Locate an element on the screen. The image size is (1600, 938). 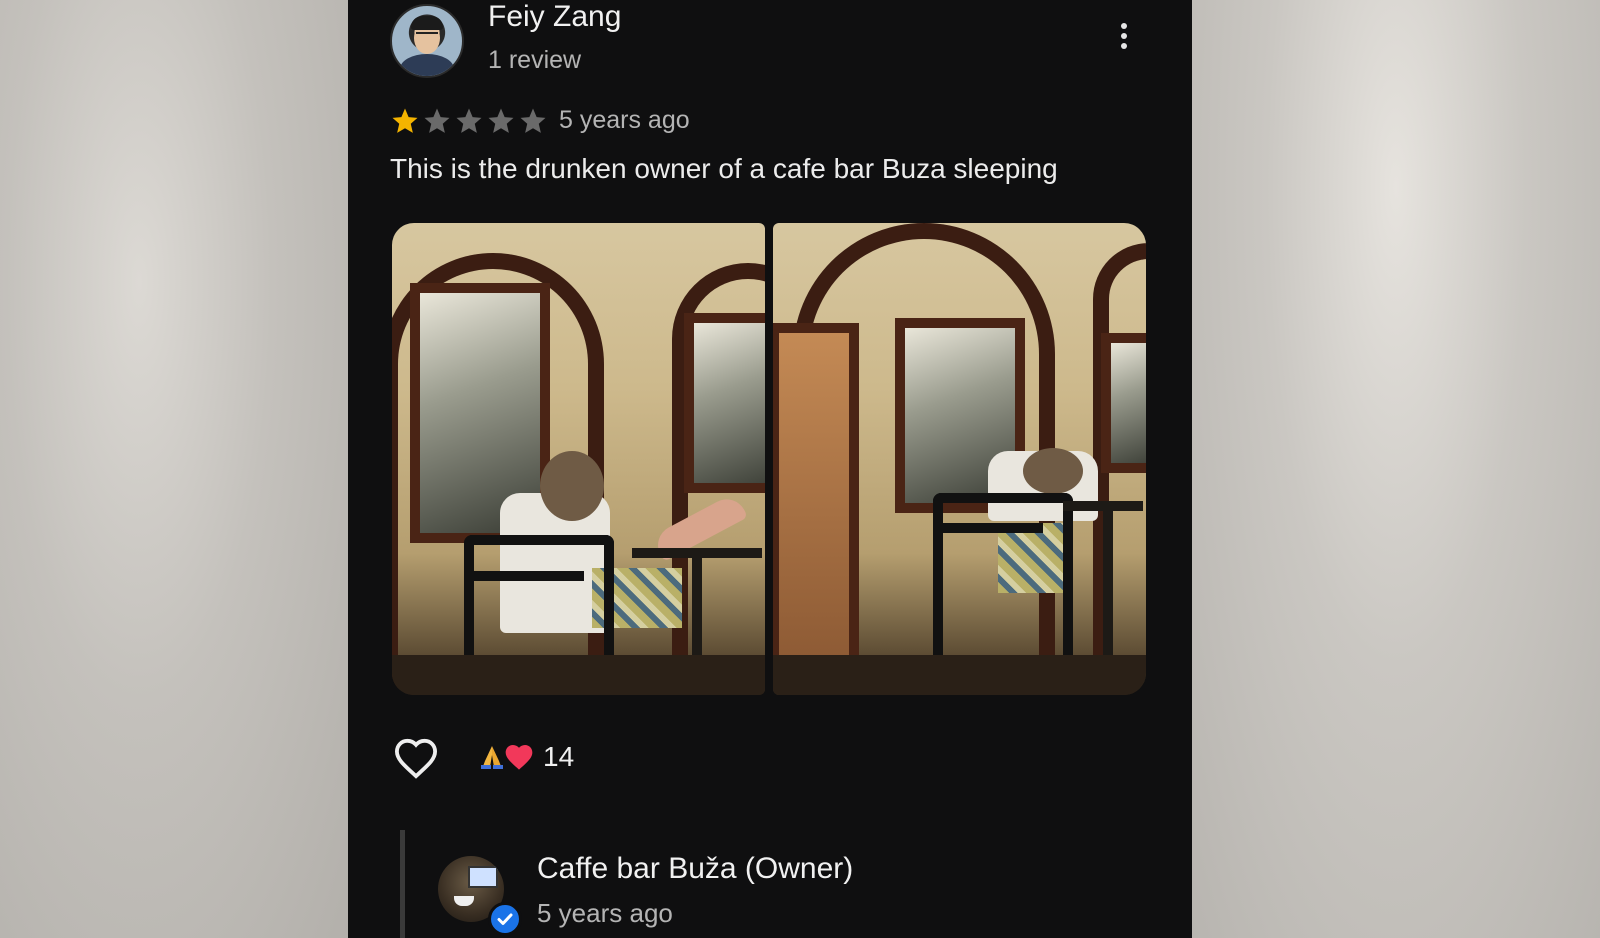
reply-thread-line is located at coordinates (402, 884).